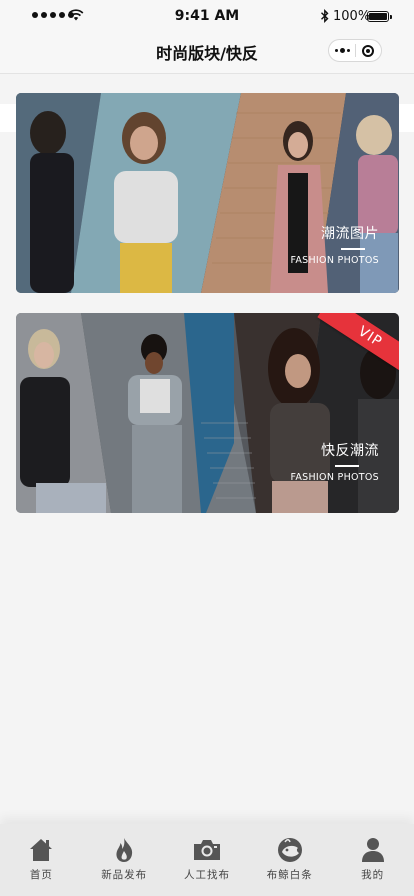  Describe the element at coordinates (289, 850) in the screenshot. I see `whale-icon` at that location.